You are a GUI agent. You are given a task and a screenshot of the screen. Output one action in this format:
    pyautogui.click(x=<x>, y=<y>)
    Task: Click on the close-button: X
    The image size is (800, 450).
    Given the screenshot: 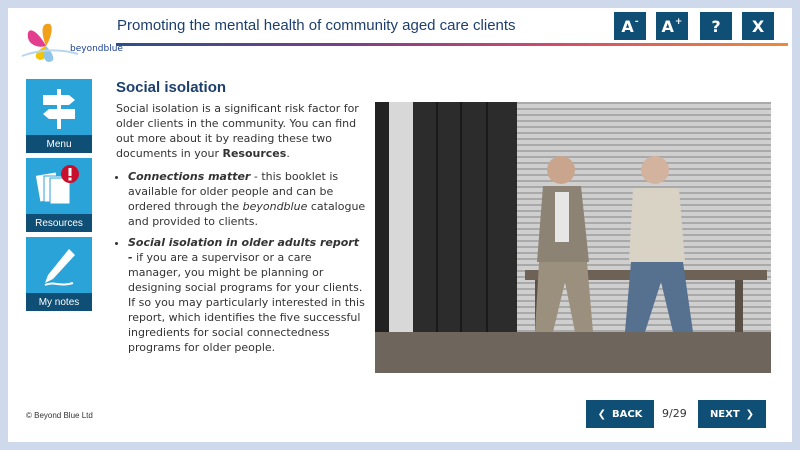 What is the action you would take?
    pyautogui.click(x=758, y=26)
    